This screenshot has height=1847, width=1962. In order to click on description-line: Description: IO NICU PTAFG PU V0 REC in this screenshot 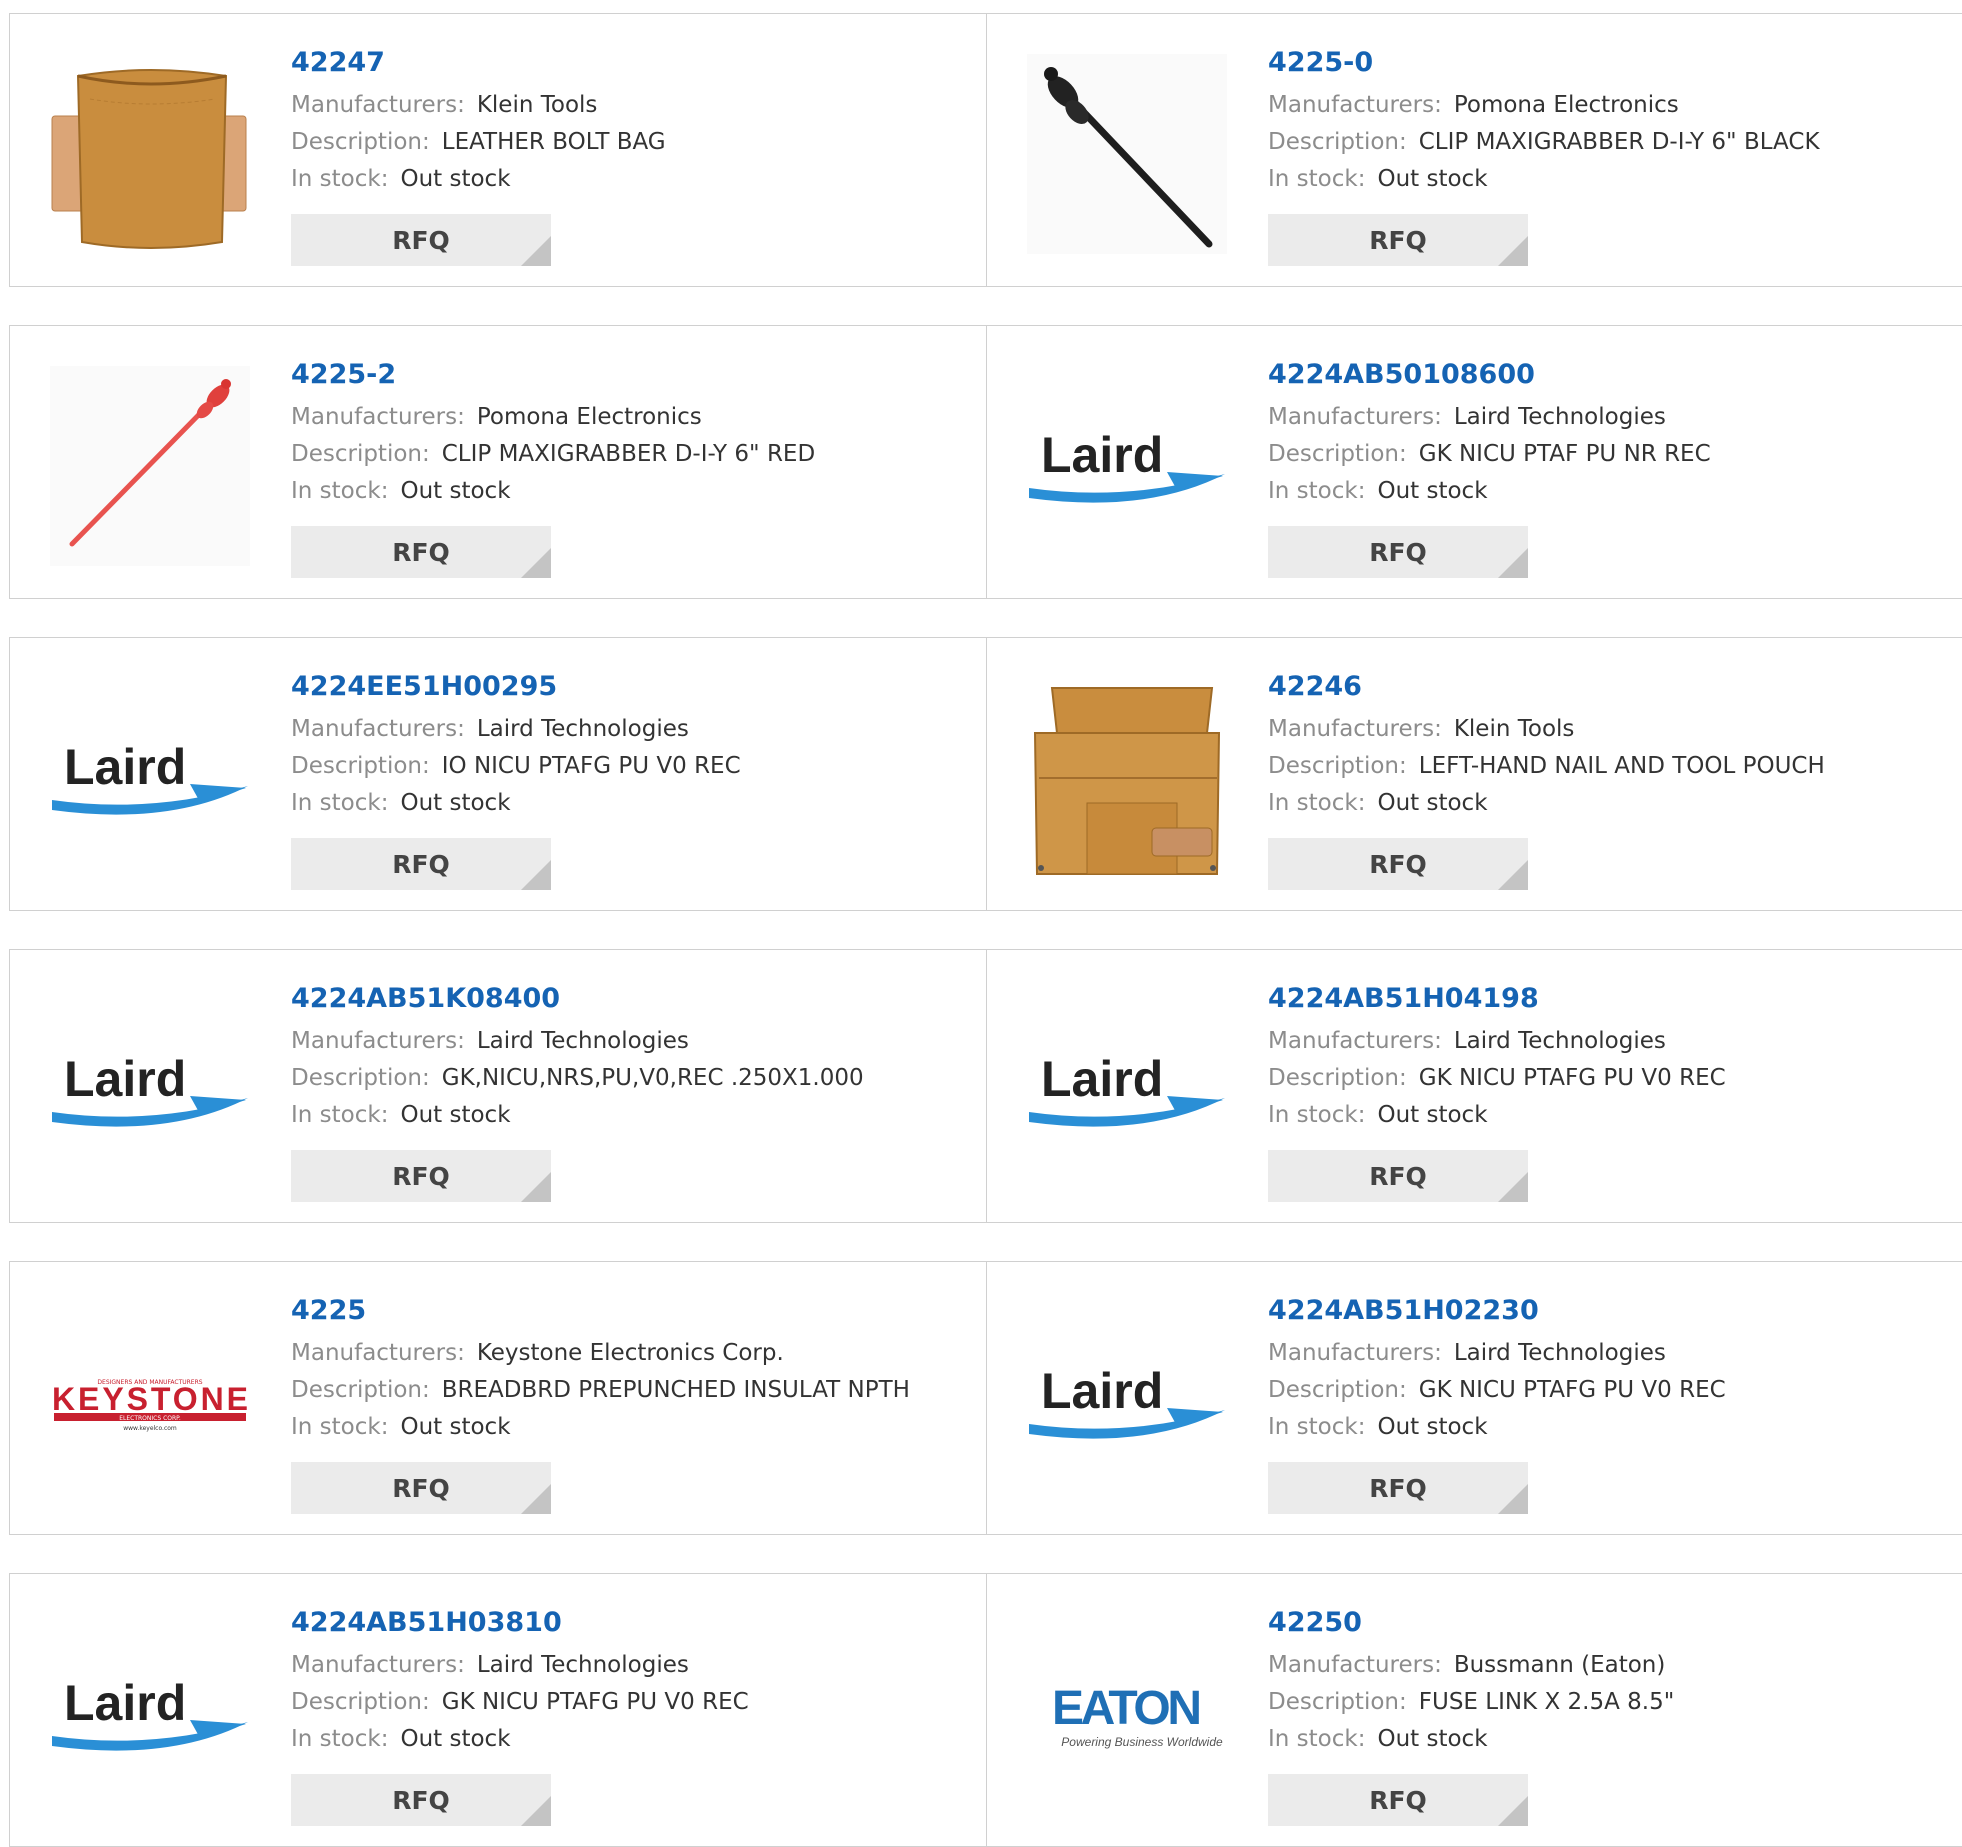, I will do `click(626, 766)`.